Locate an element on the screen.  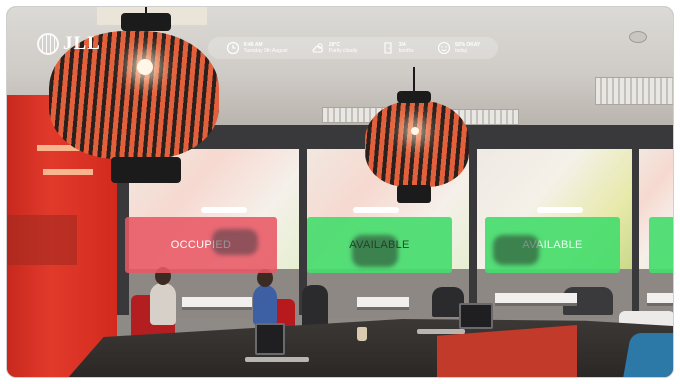
blue-chair is located at coordinates (647, 355).